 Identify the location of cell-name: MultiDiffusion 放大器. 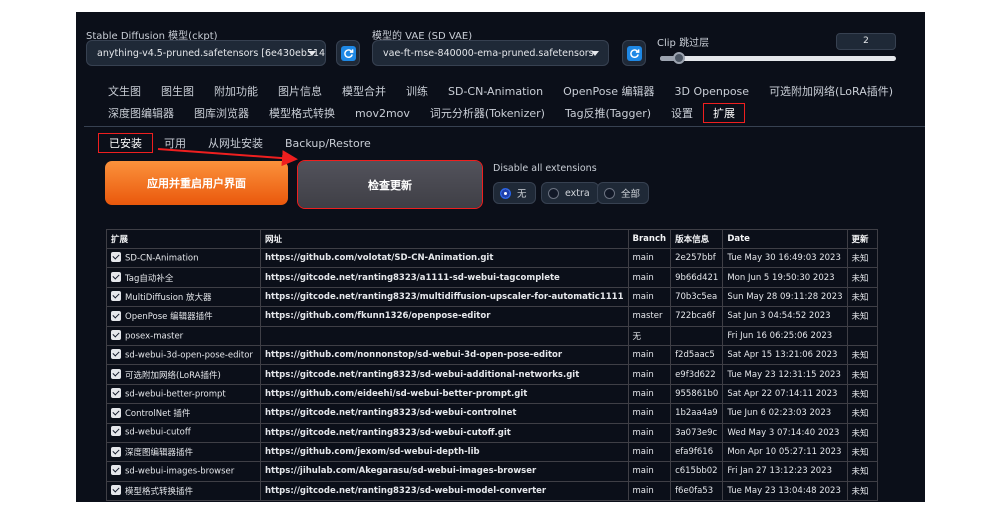
(183, 297).